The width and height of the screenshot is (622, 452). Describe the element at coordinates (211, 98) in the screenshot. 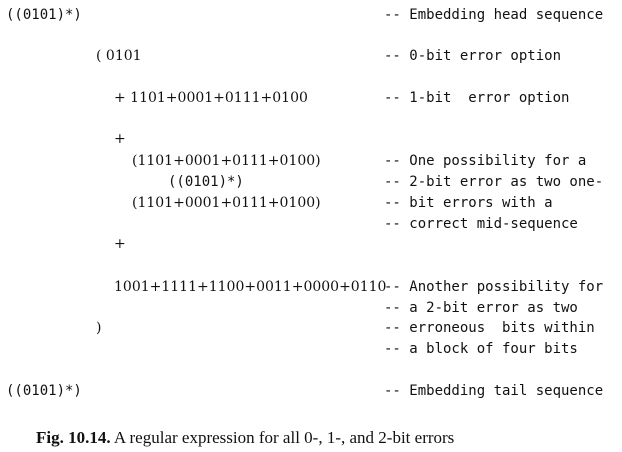

I see `one-bit-expression: + 1101+0001+0111+0100` at that location.